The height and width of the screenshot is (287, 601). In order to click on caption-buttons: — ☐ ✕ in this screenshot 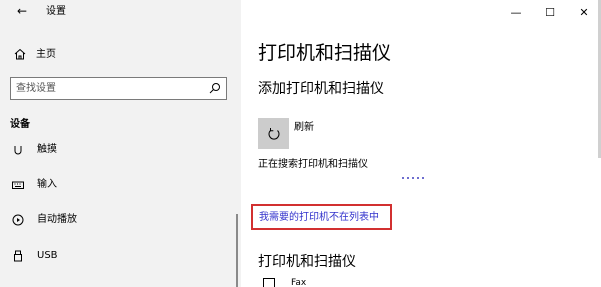, I will do `click(550, 12)`.